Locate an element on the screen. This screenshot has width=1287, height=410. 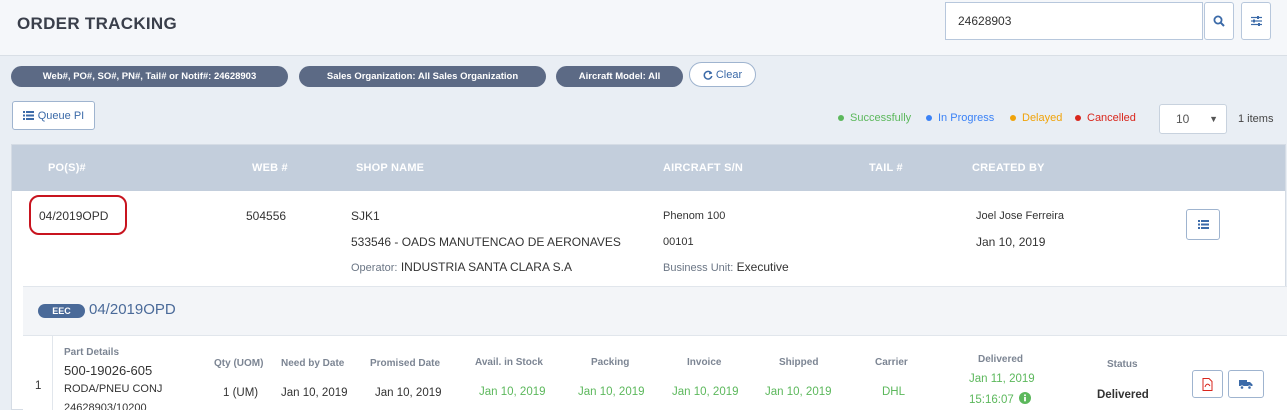
line-need-by: Jan 10, 2019 is located at coordinates (314, 393).